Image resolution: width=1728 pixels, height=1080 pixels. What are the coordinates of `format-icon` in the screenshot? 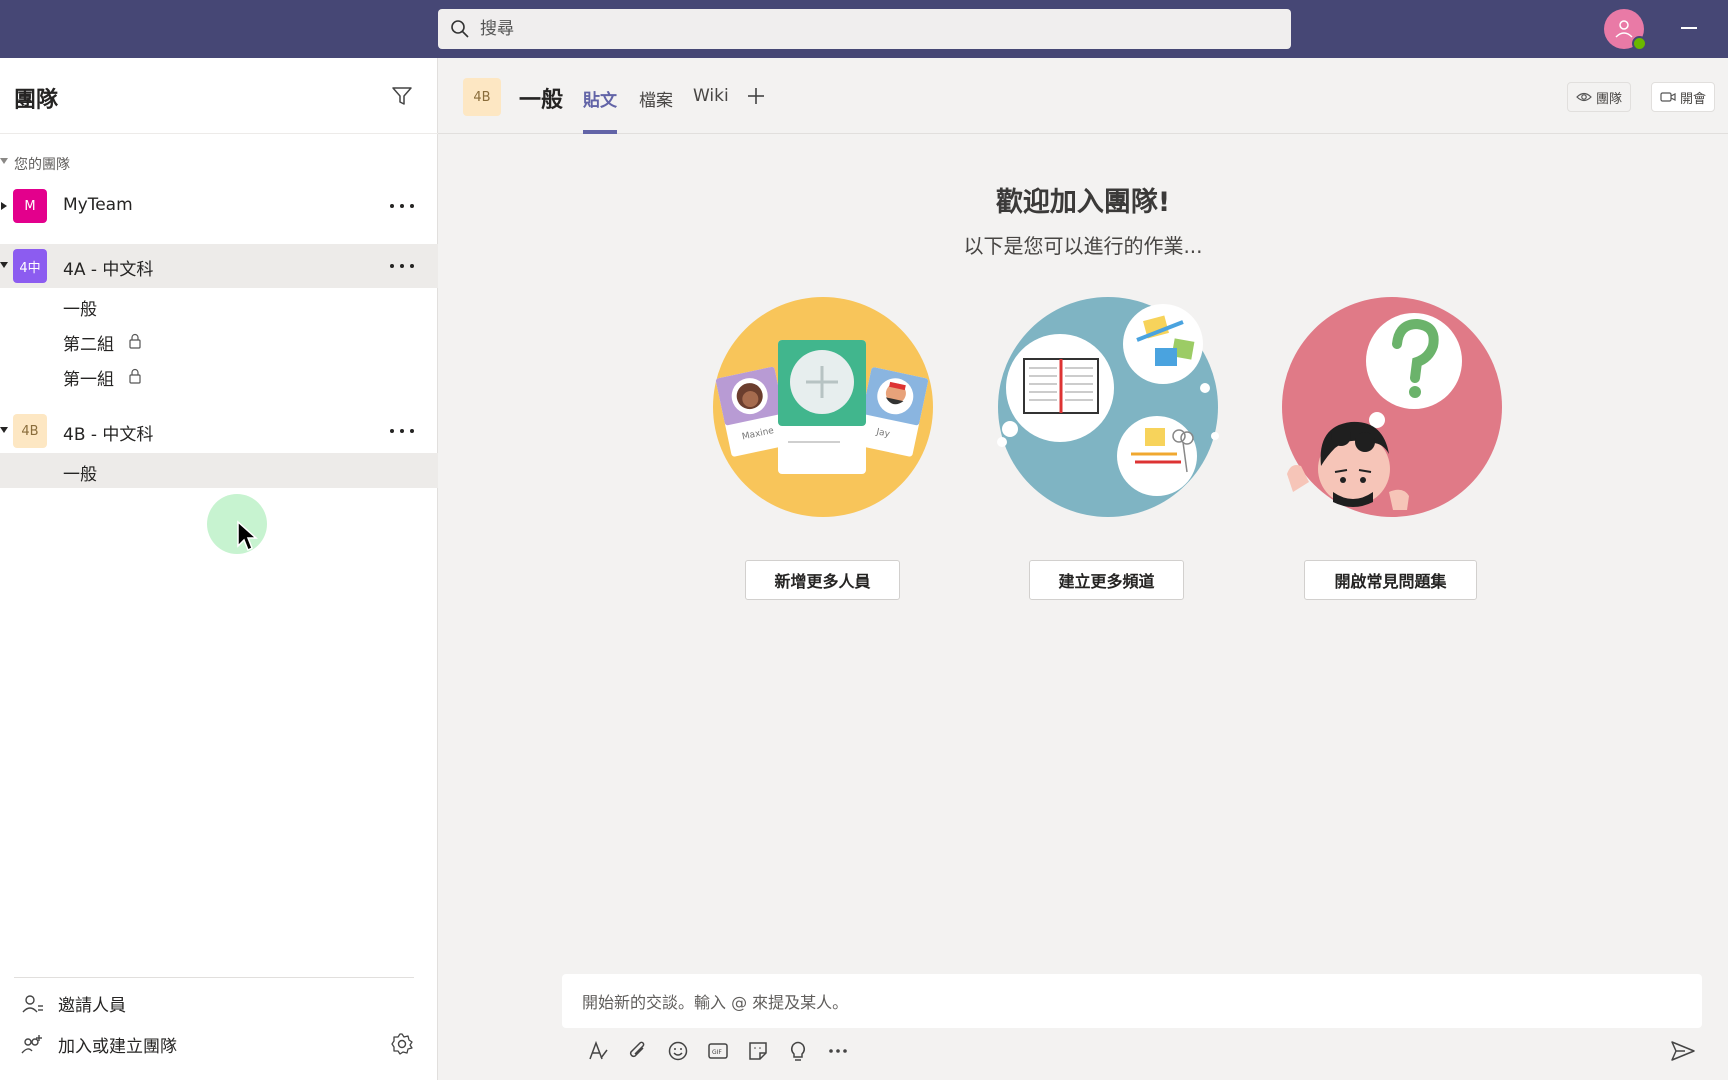 It's located at (598, 1050).